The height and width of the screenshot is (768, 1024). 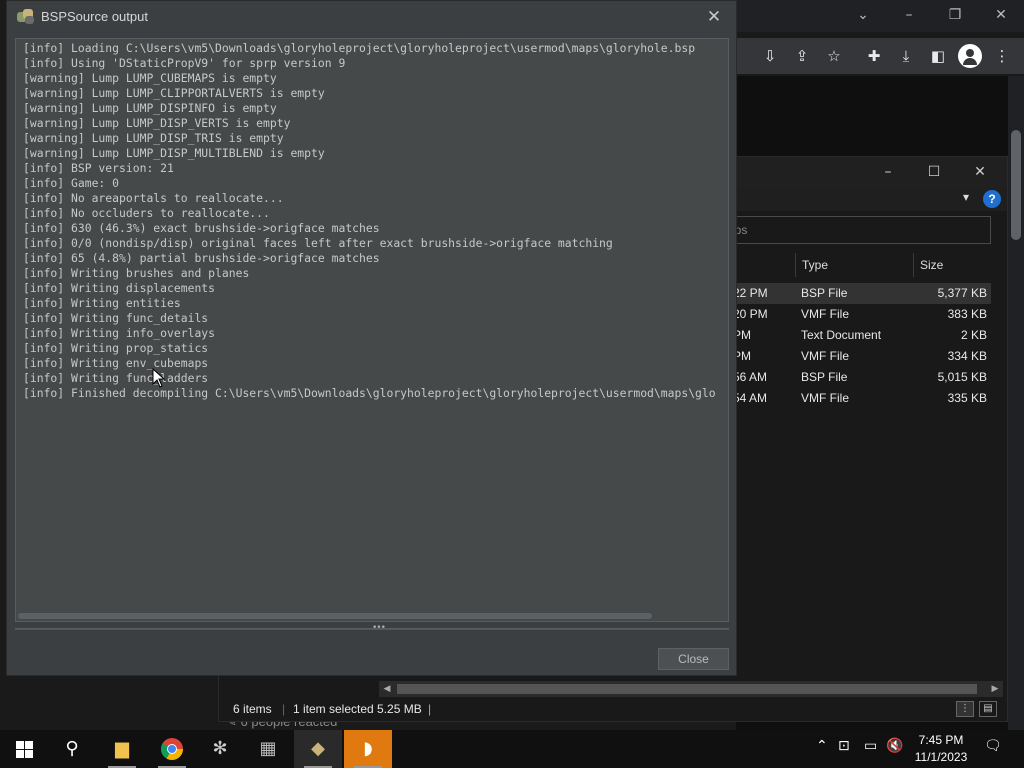 What do you see at coordinates (854, 265) in the screenshot?
I see `column-type: Type` at bounding box center [854, 265].